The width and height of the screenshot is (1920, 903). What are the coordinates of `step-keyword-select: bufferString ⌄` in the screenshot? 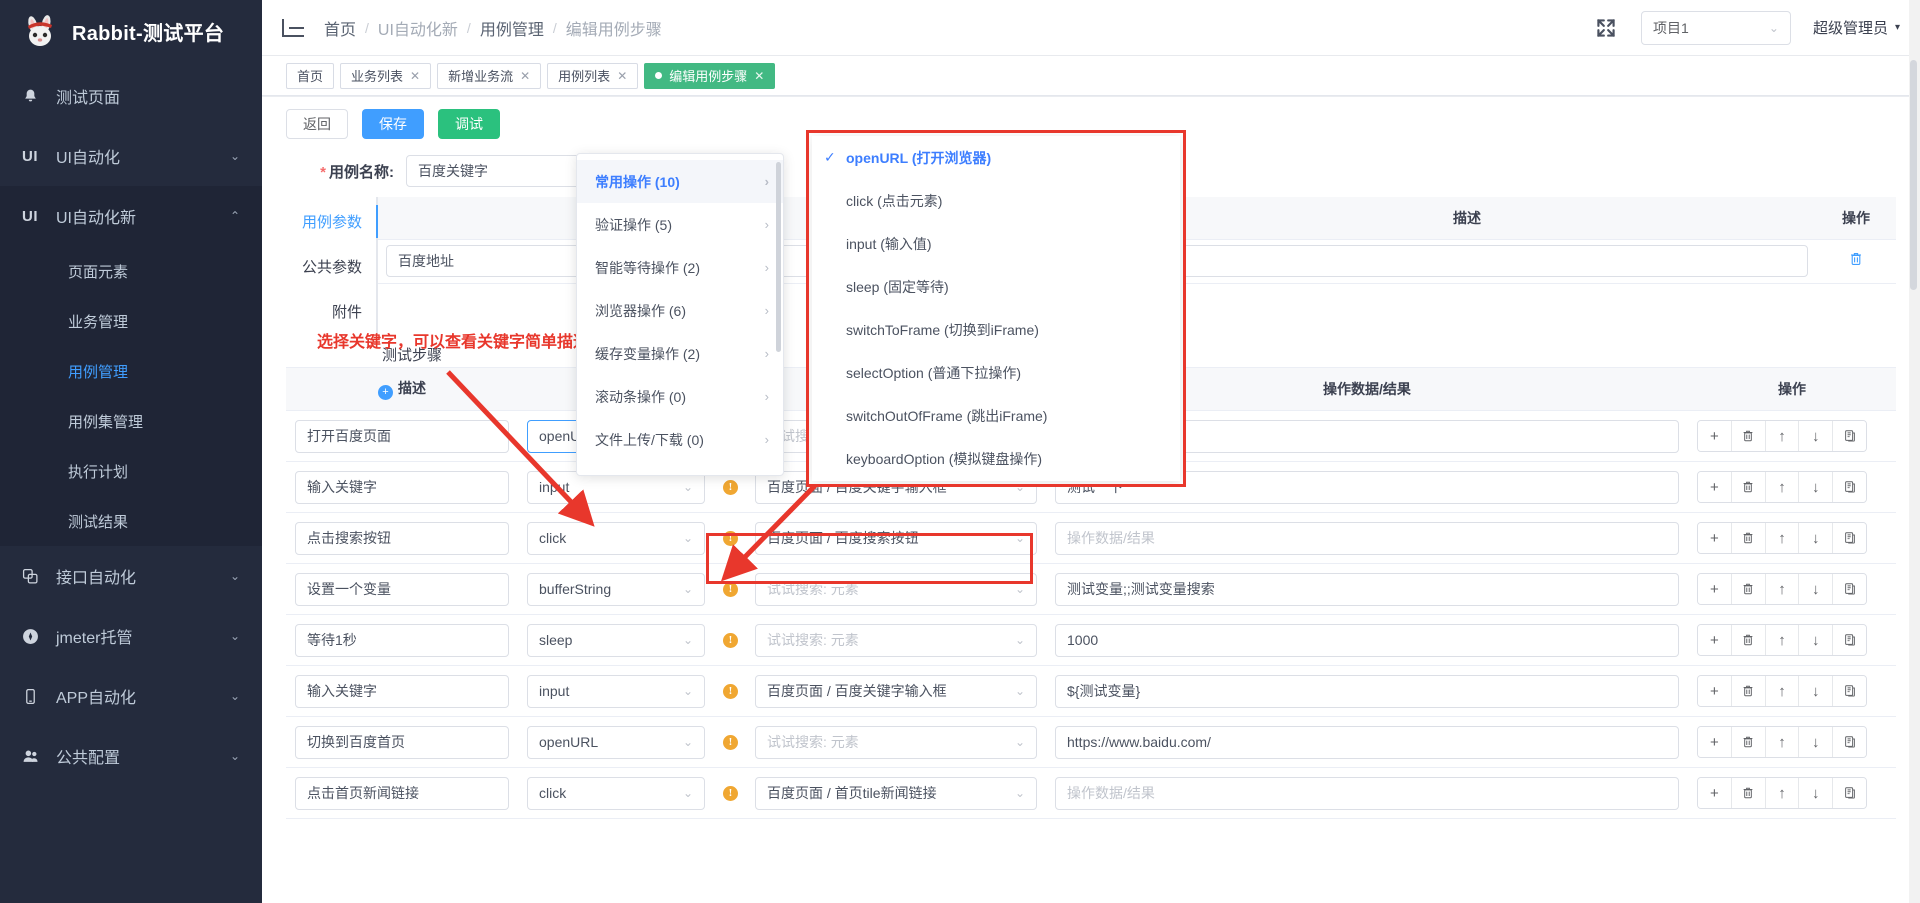 It's located at (616, 589).